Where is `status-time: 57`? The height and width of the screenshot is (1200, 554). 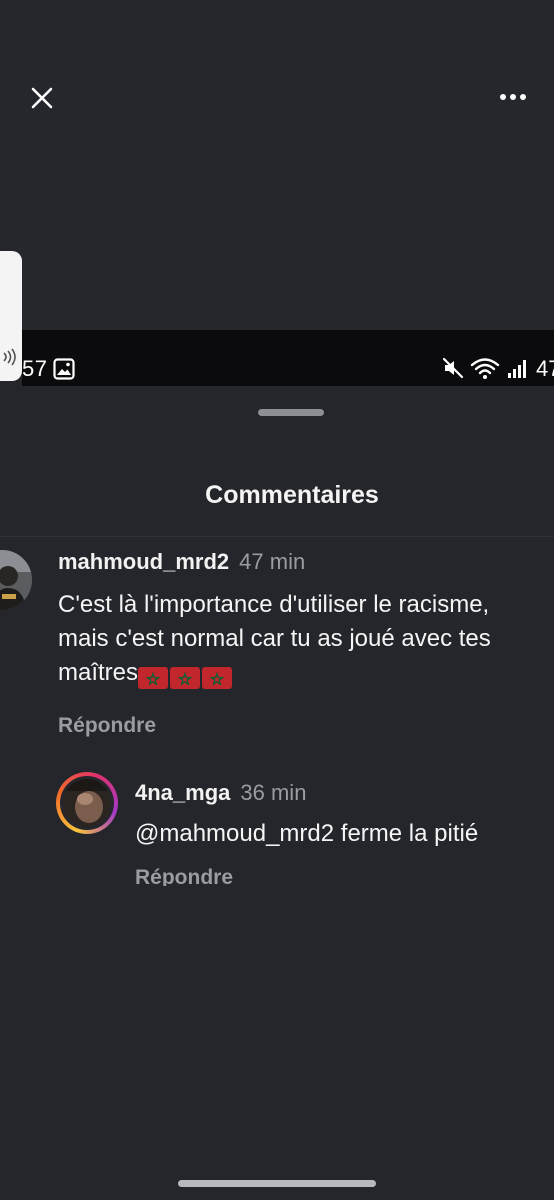 status-time: 57 is located at coordinates (35, 368).